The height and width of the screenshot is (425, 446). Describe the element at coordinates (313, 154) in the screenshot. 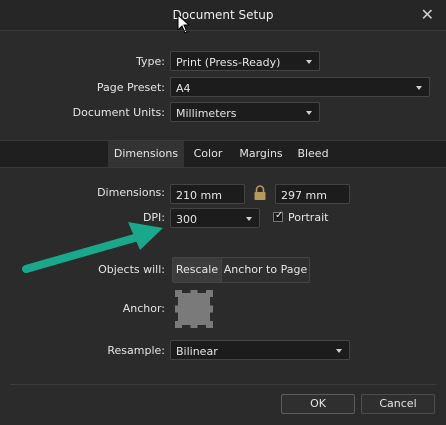

I see `tab-bleed: Bleed` at that location.